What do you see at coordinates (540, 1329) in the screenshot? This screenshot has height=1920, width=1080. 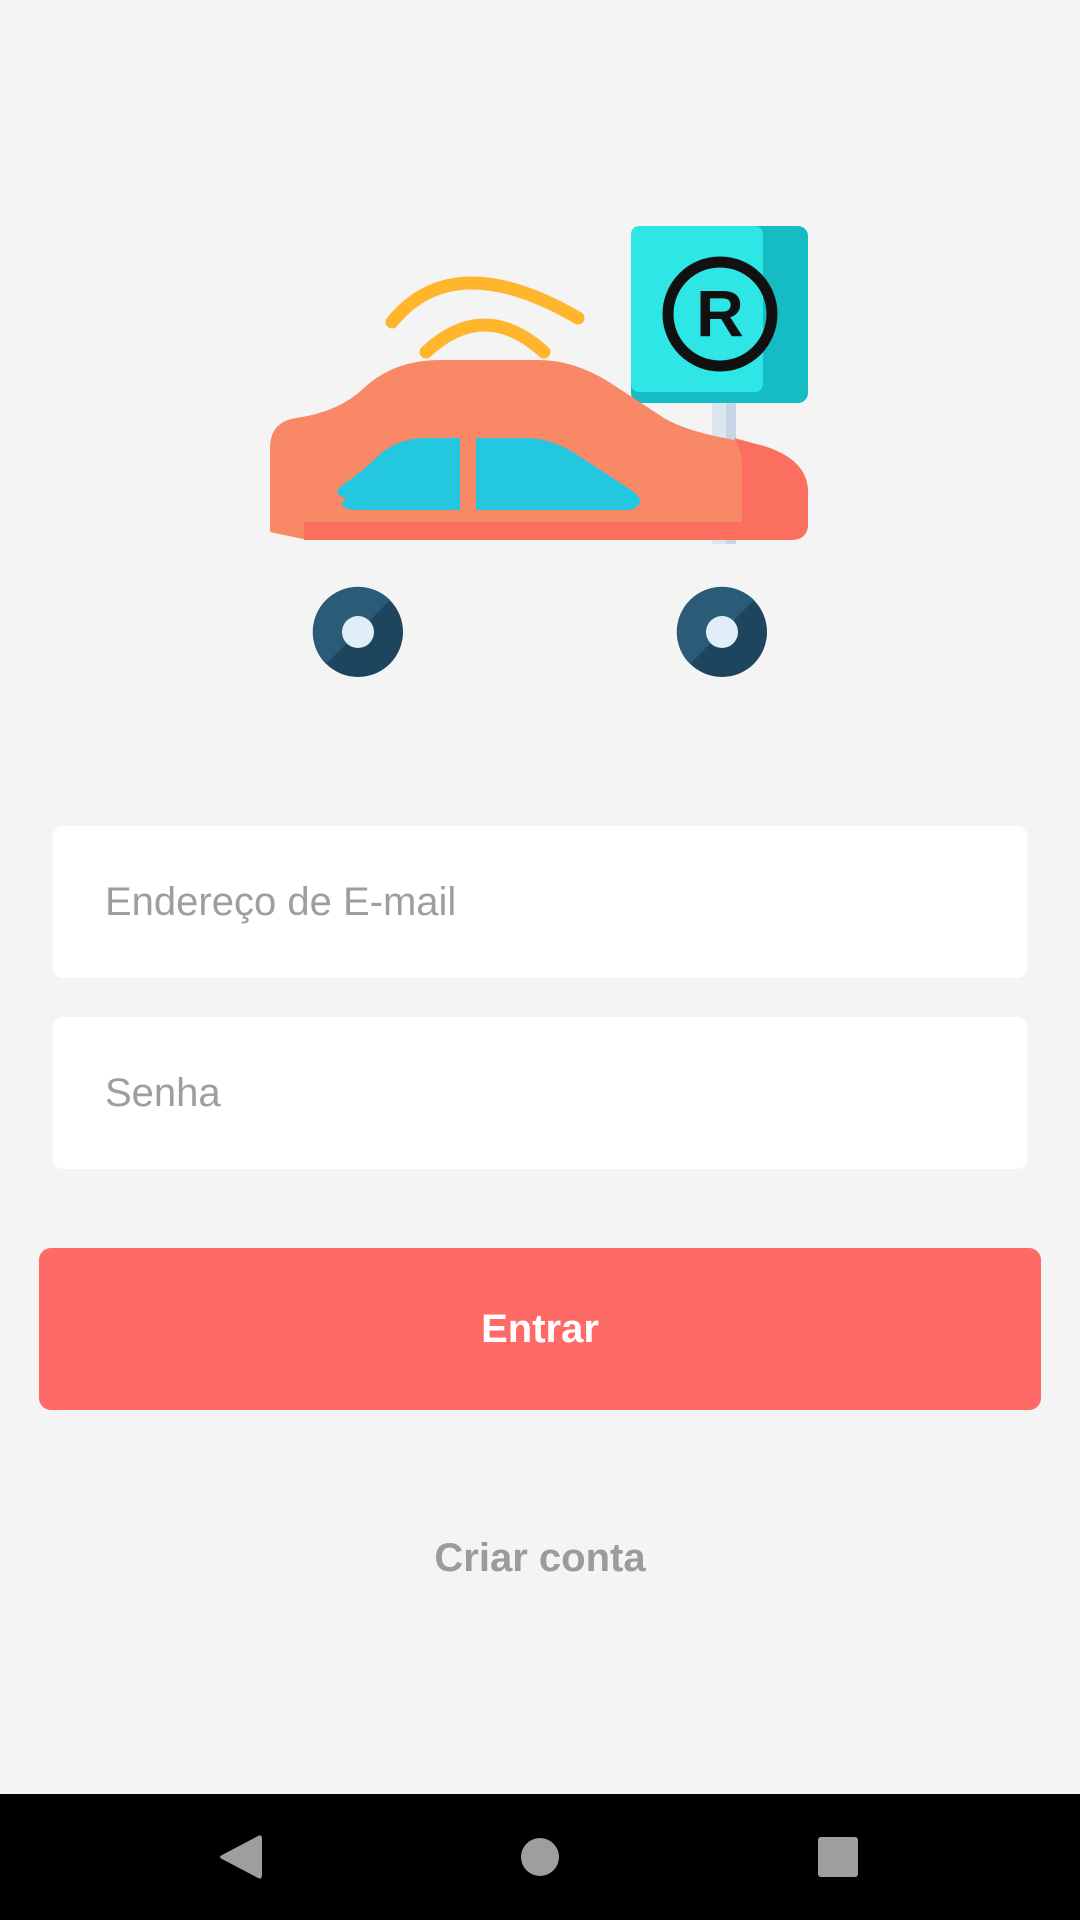 I see `login-button: Entrar` at bounding box center [540, 1329].